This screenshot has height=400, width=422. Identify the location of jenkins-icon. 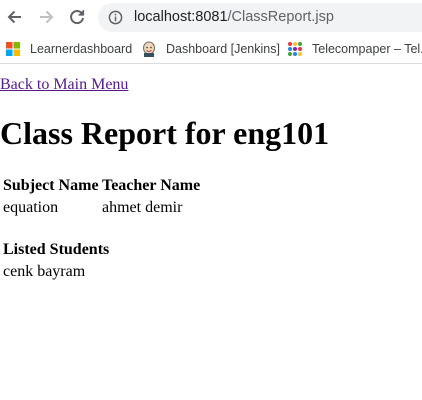
(149, 49).